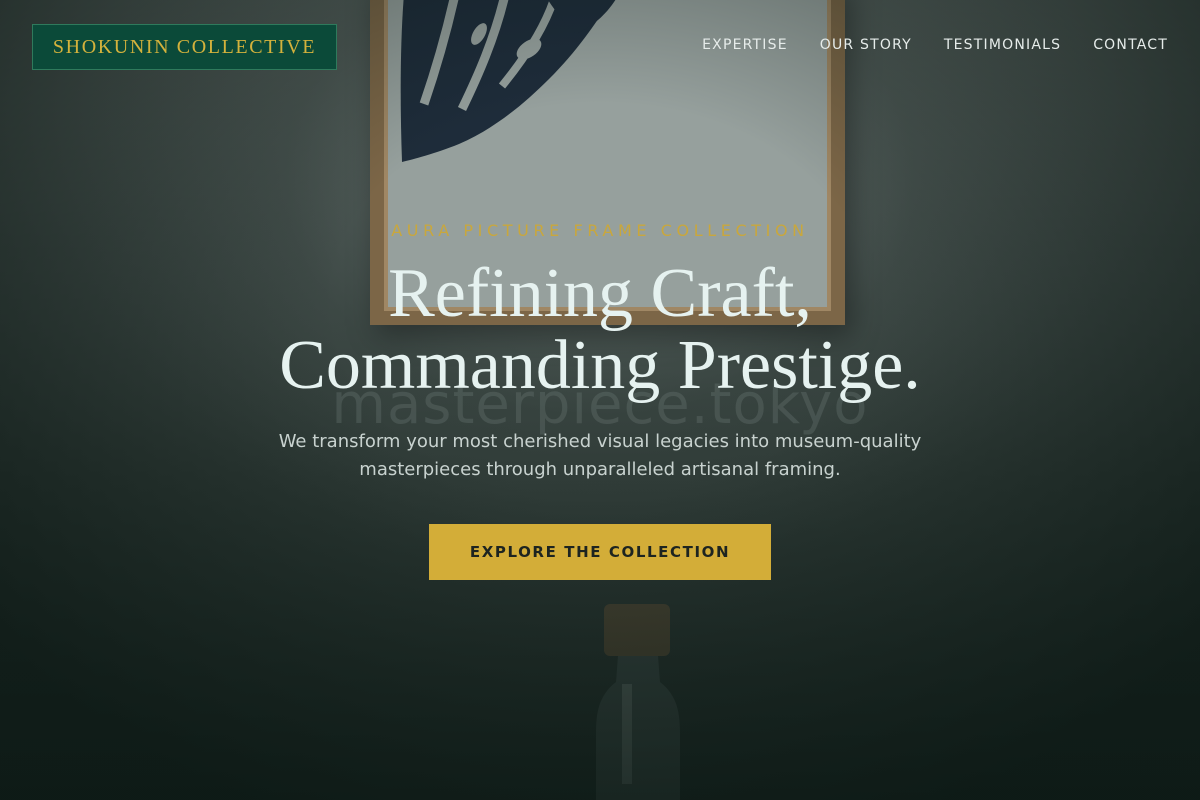 This screenshot has width=1200, height=800. What do you see at coordinates (600, 552) in the screenshot?
I see `explore-collection-button: EXPLORE THE COLLECTION` at bounding box center [600, 552].